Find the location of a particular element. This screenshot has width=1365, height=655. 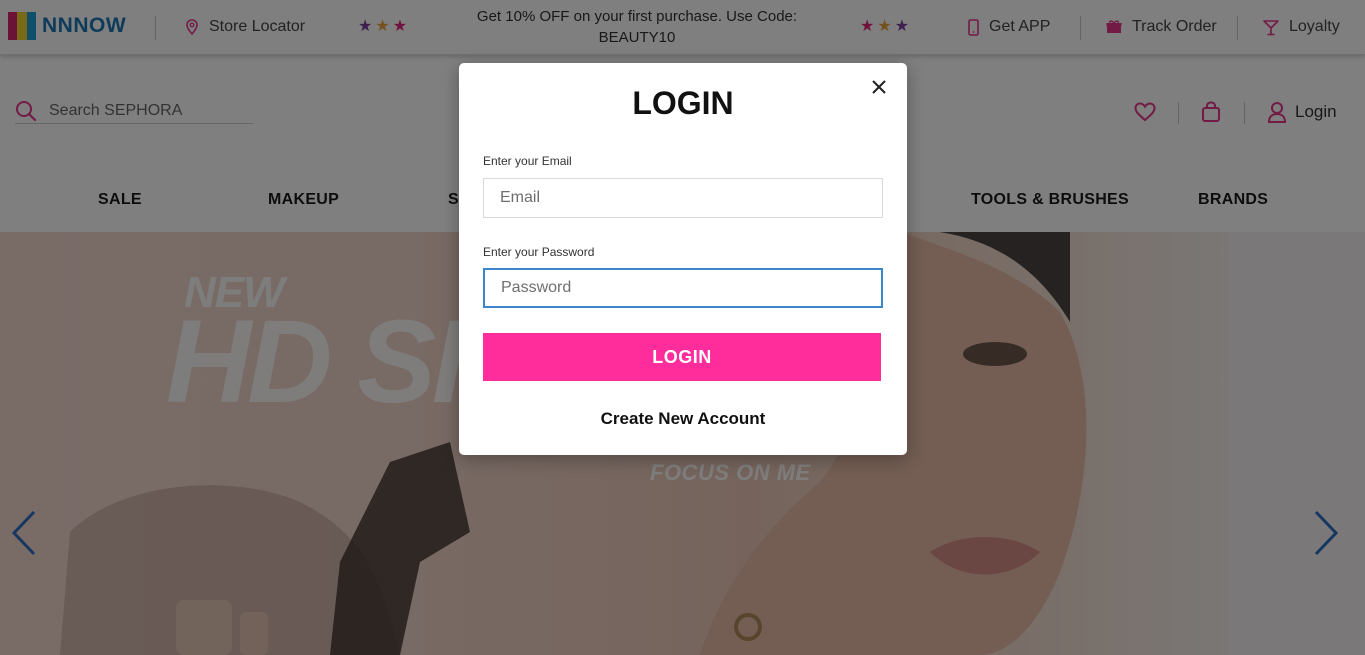

email-field is located at coordinates (683, 198).